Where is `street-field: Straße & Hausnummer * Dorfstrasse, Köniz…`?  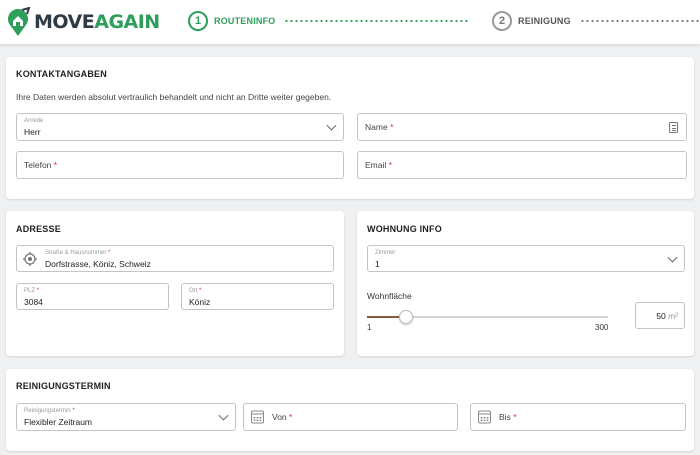
street-field: Straße & Hausnummer * Dorfstrasse, Köniz… is located at coordinates (175, 258).